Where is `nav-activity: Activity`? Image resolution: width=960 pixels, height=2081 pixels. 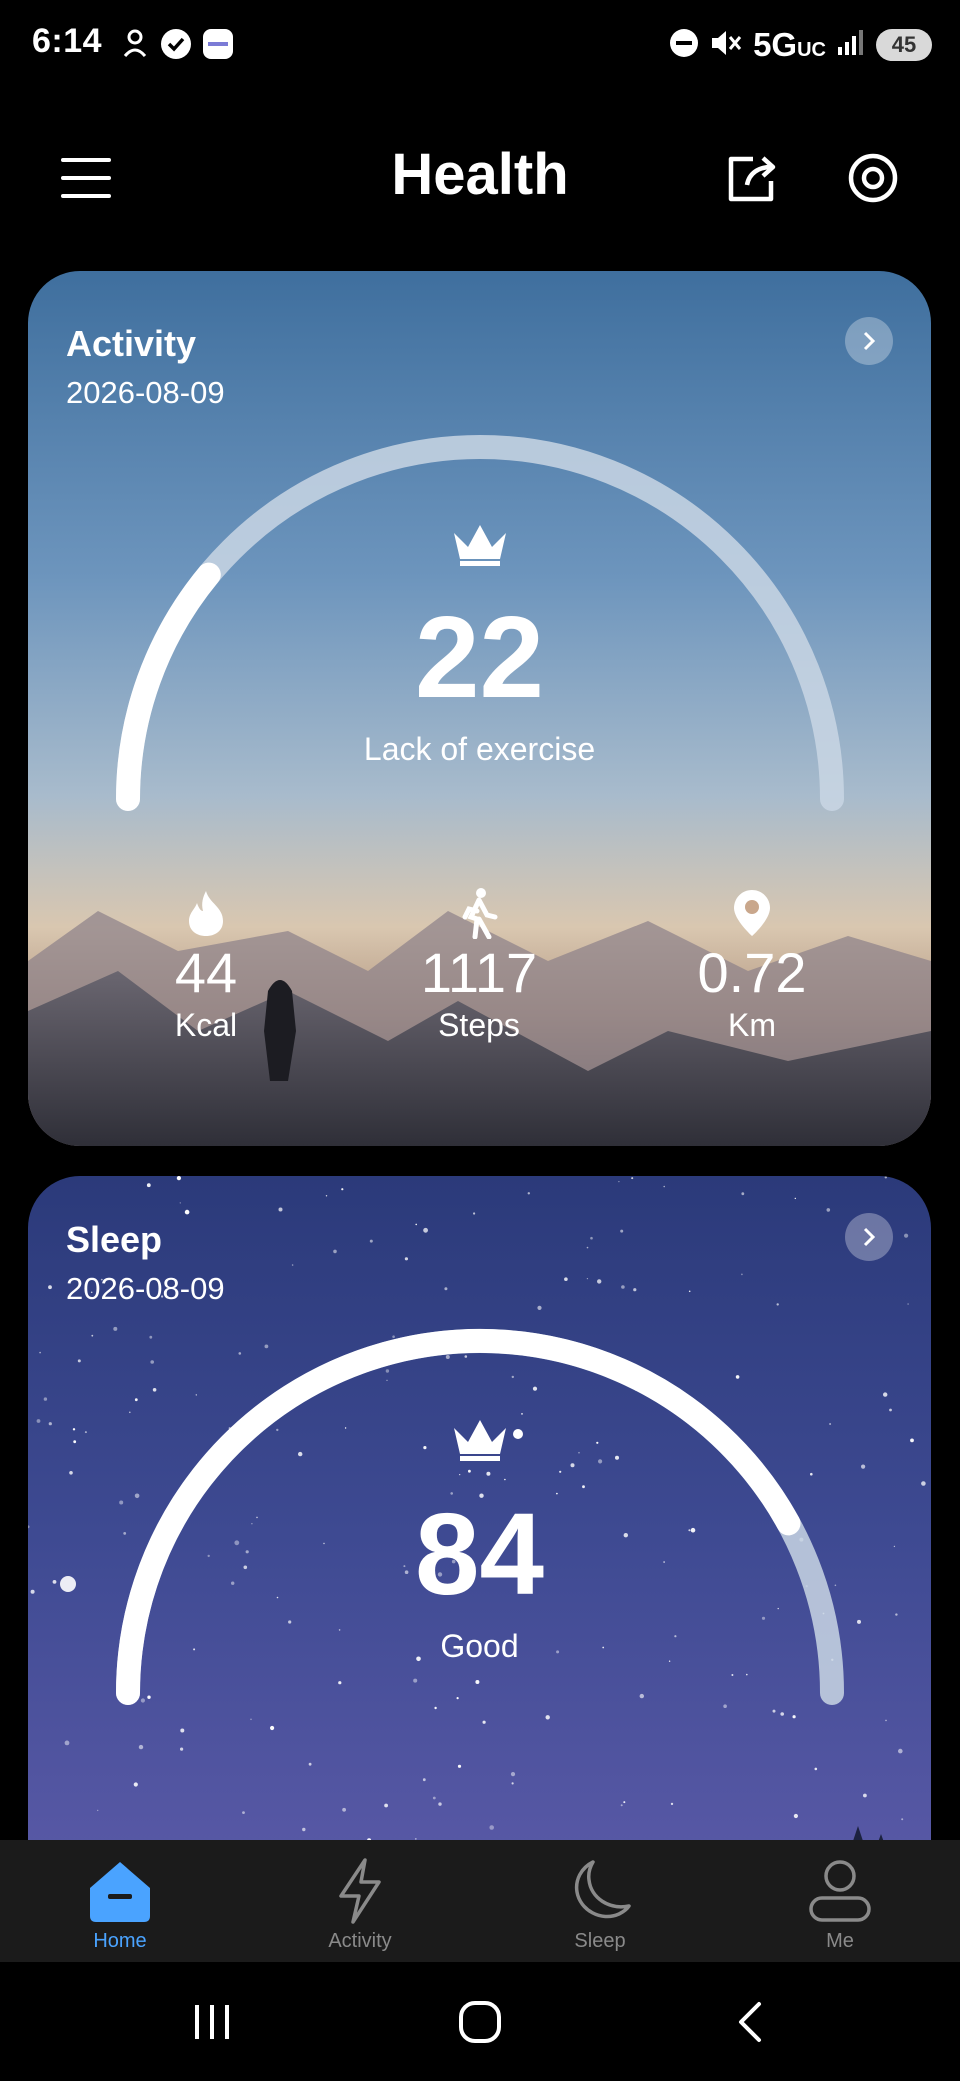
nav-activity: Activity is located at coordinates (360, 1901).